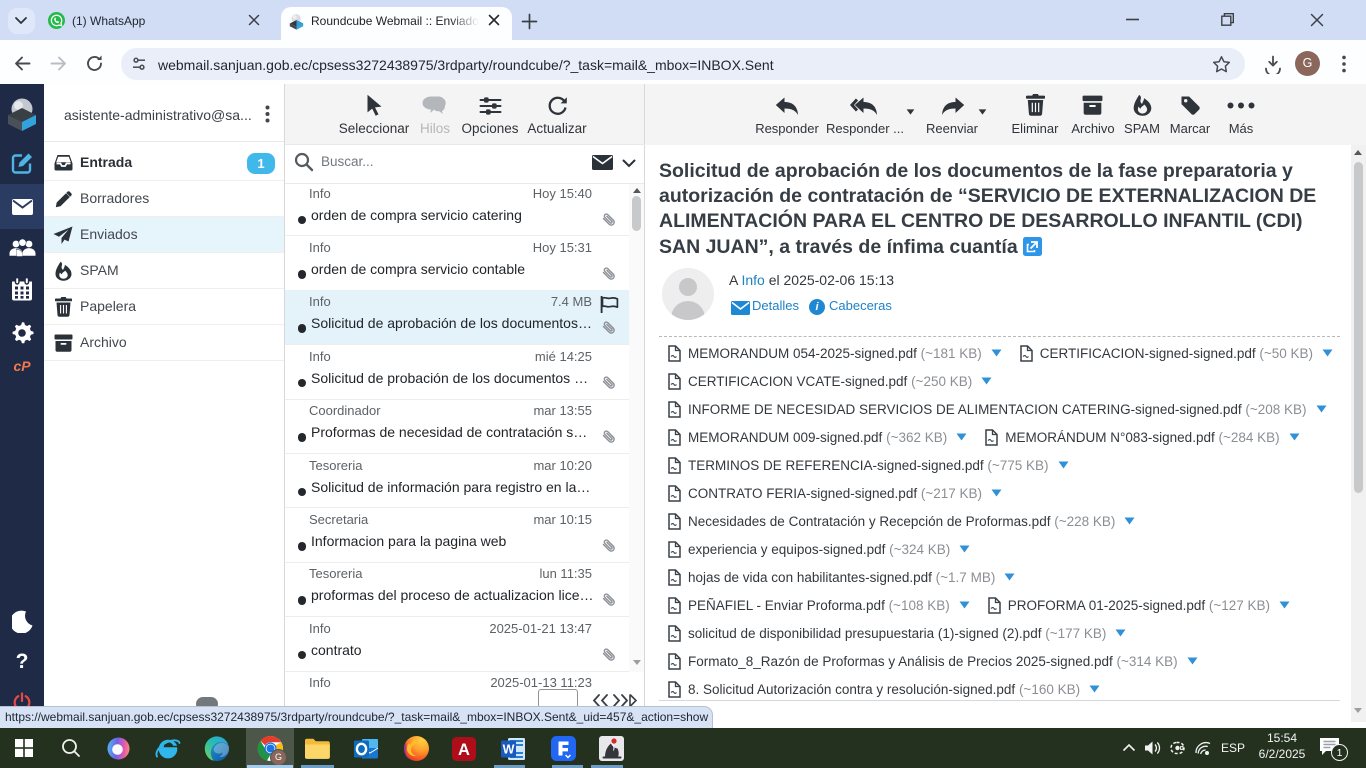 This screenshot has width=1366, height=768. What do you see at coordinates (464, 750) in the screenshot?
I see `svg-text: A` at bounding box center [464, 750].